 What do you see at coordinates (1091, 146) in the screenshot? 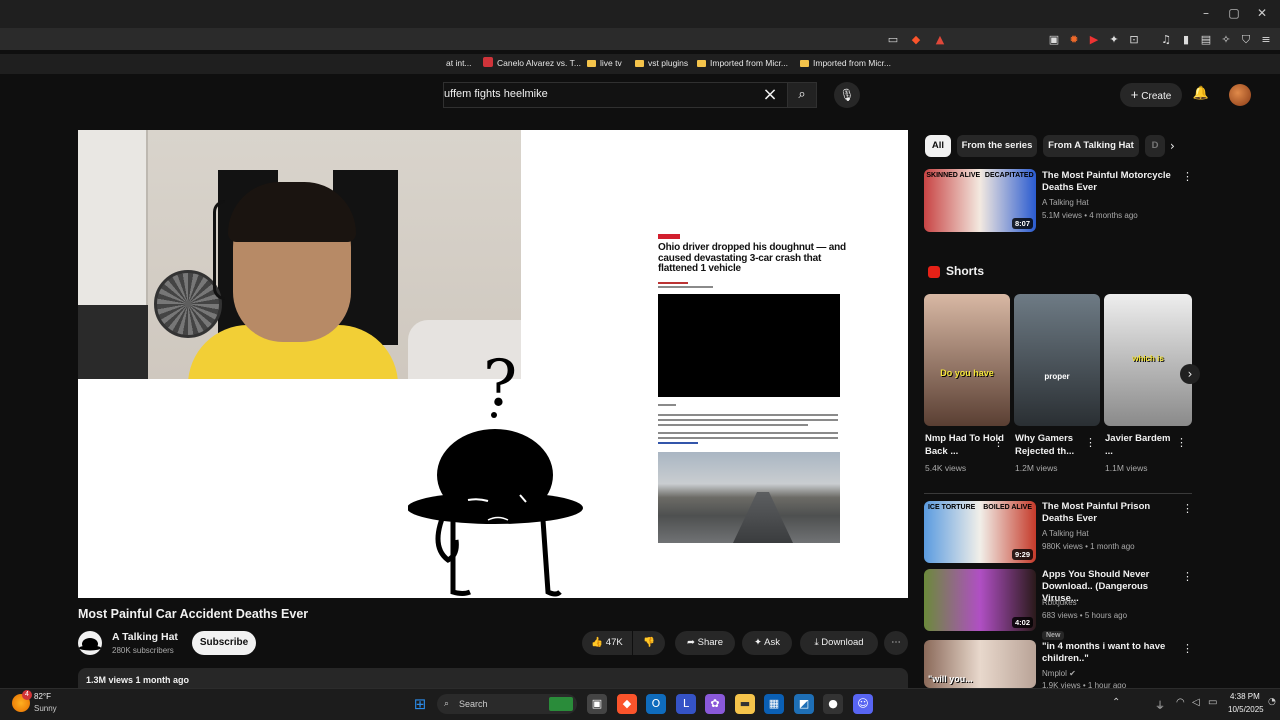
I see `chip-from-channel: From A Talking Hat` at bounding box center [1091, 146].